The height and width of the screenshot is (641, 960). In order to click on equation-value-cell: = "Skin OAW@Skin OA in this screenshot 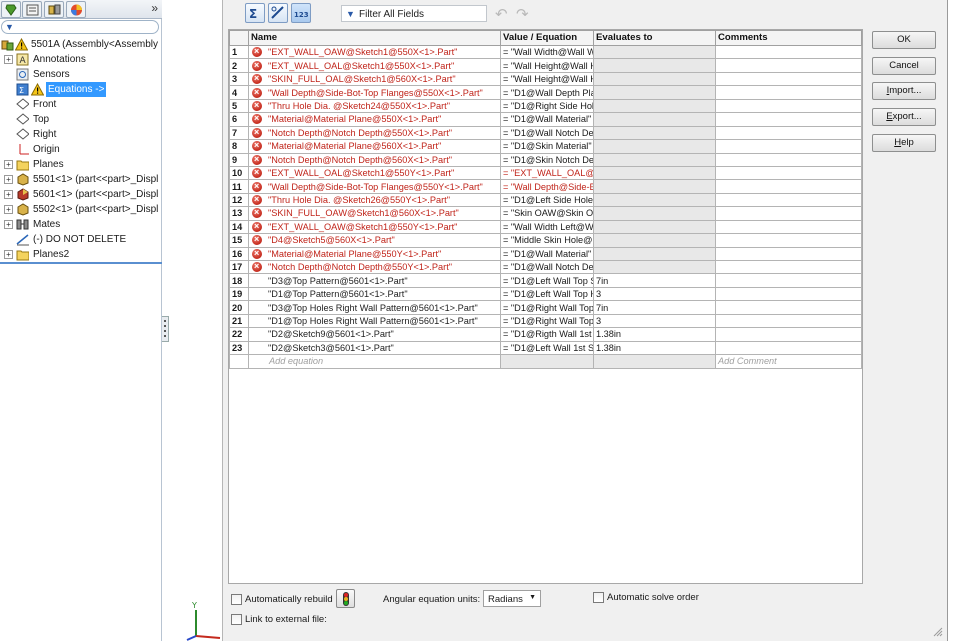, I will do `click(547, 213)`.